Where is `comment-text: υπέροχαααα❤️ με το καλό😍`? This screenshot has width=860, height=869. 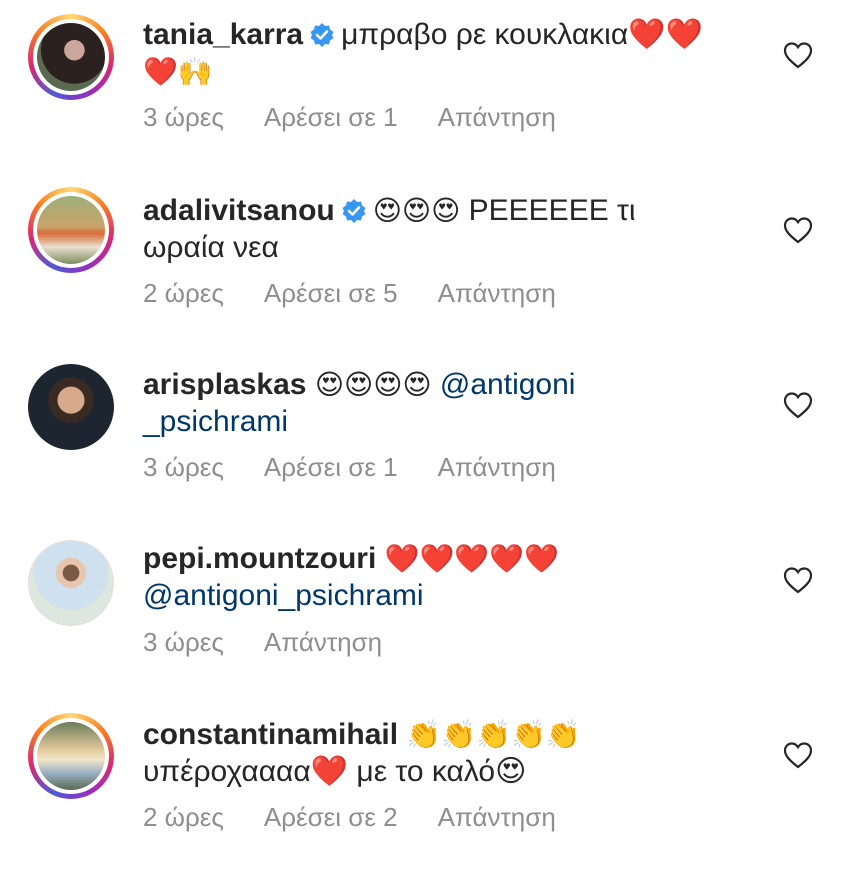
comment-text: υπέροχαααα❤️ με το καλό😍 is located at coordinates (335, 771).